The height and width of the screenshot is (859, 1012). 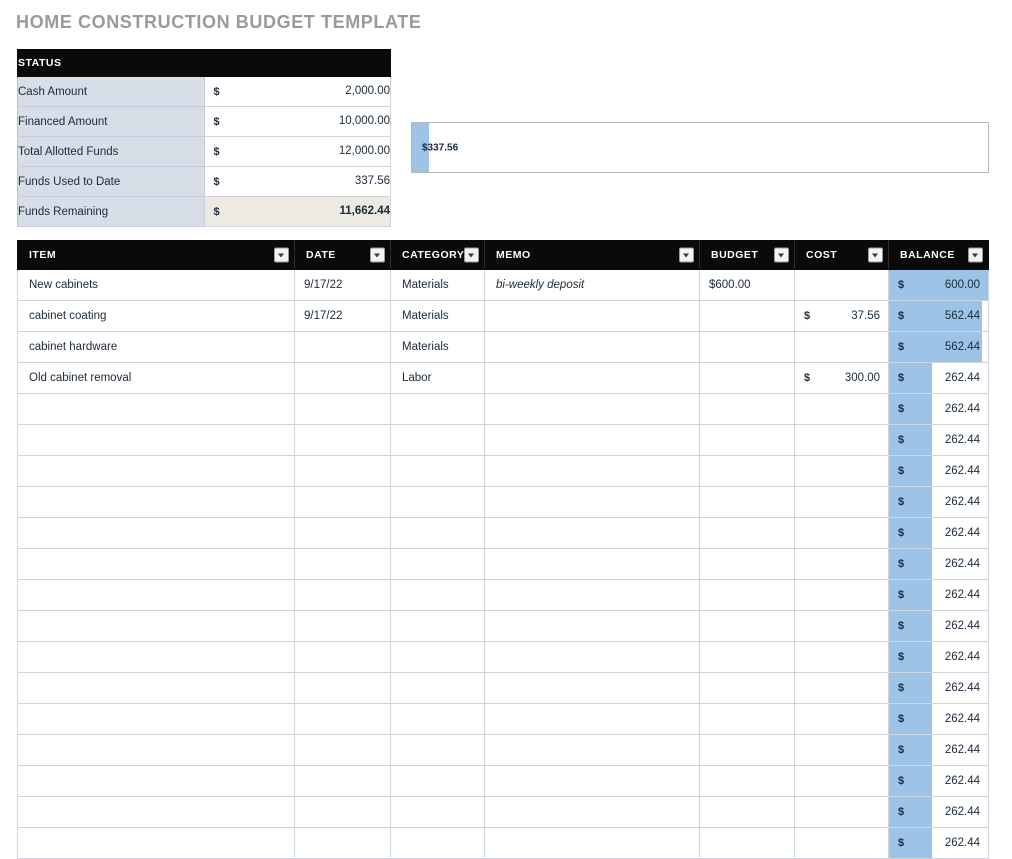 I want to click on filter-dropdown-icon-category, so click(x=471, y=255).